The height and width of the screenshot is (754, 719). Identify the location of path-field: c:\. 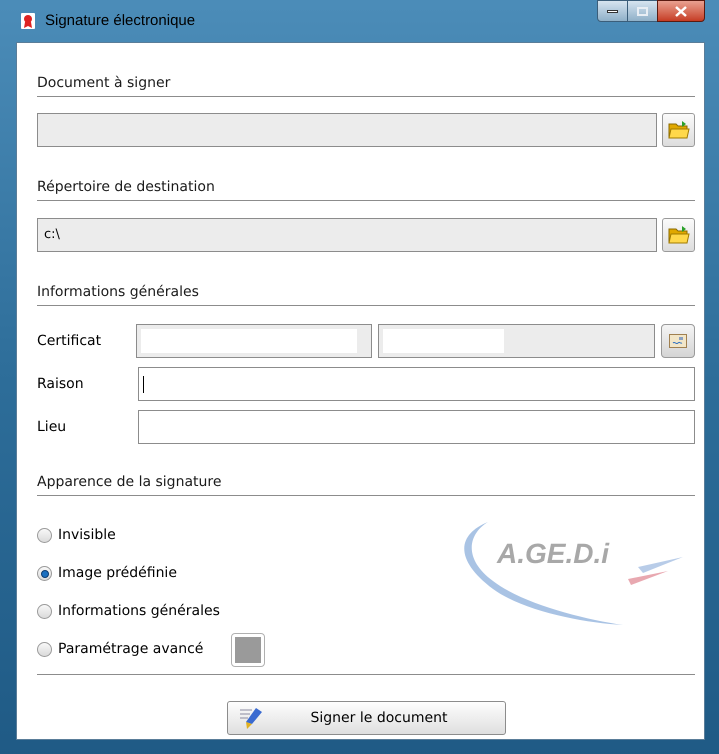
(347, 235).